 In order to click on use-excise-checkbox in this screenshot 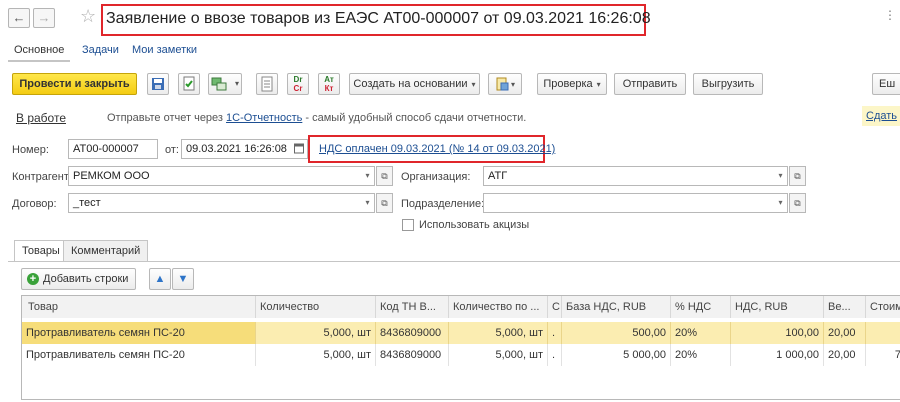, I will do `click(408, 225)`.